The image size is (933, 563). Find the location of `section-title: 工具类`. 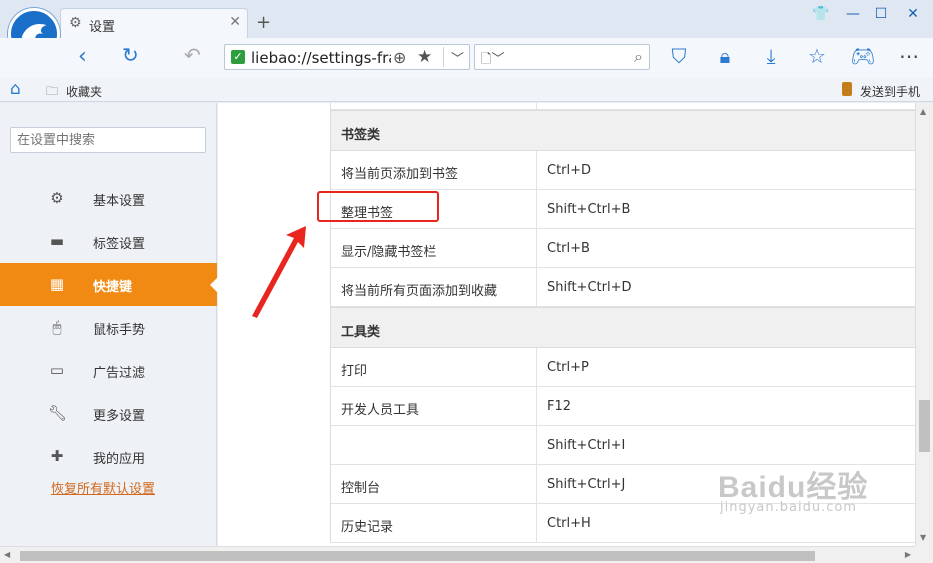

section-title: 工具类 is located at coordinates (361, 332).